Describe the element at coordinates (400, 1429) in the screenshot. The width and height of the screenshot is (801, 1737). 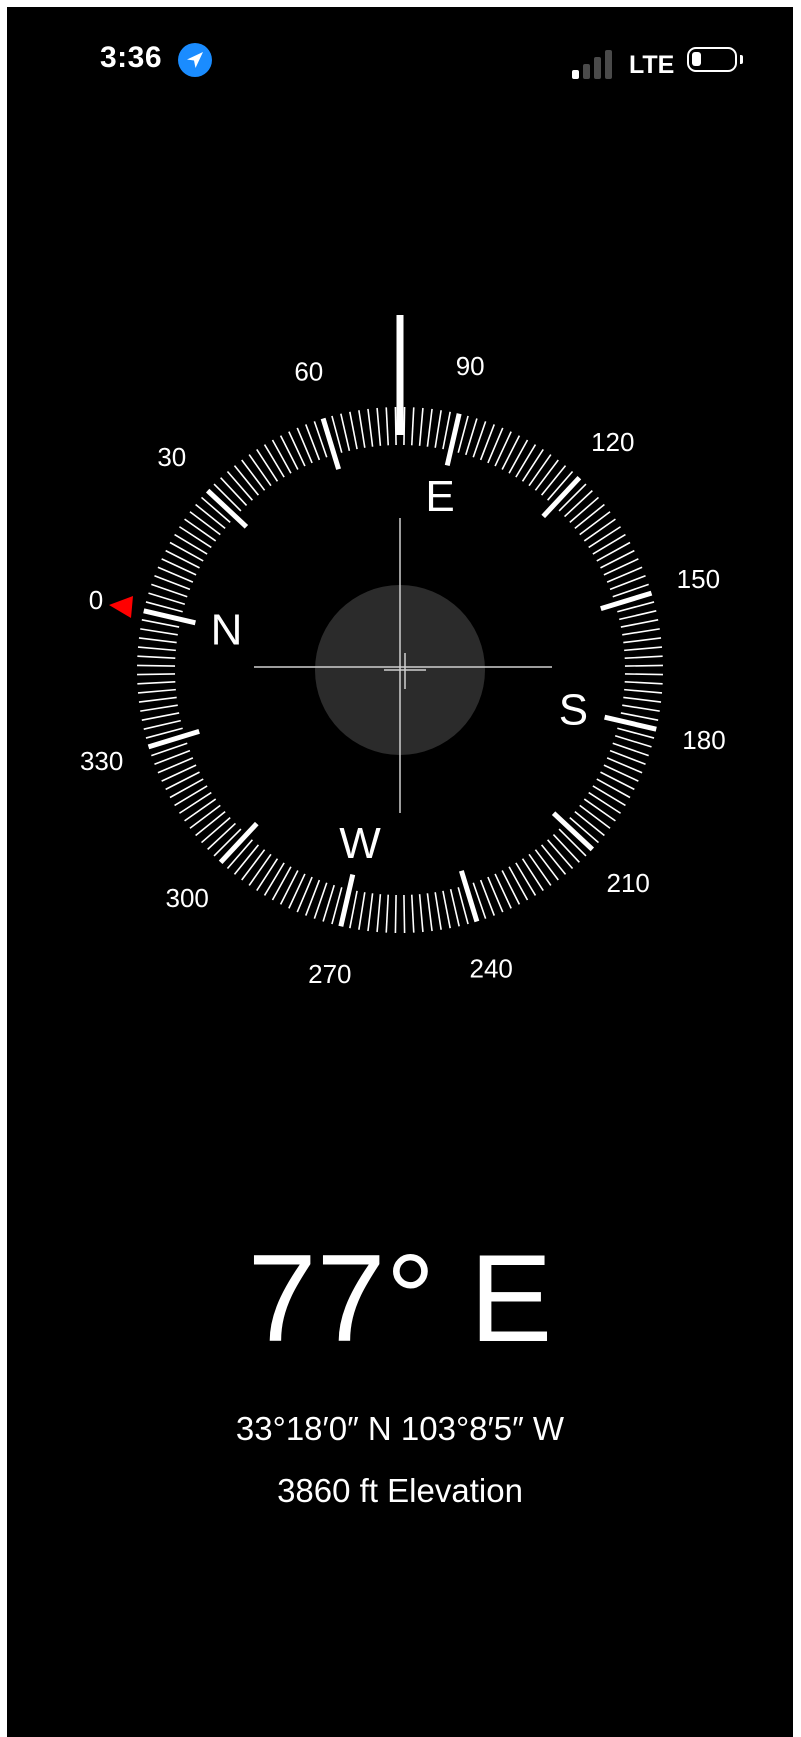
I see `coordinates-readout: 33°18′0″ N 103°8′5″ W` at that location.